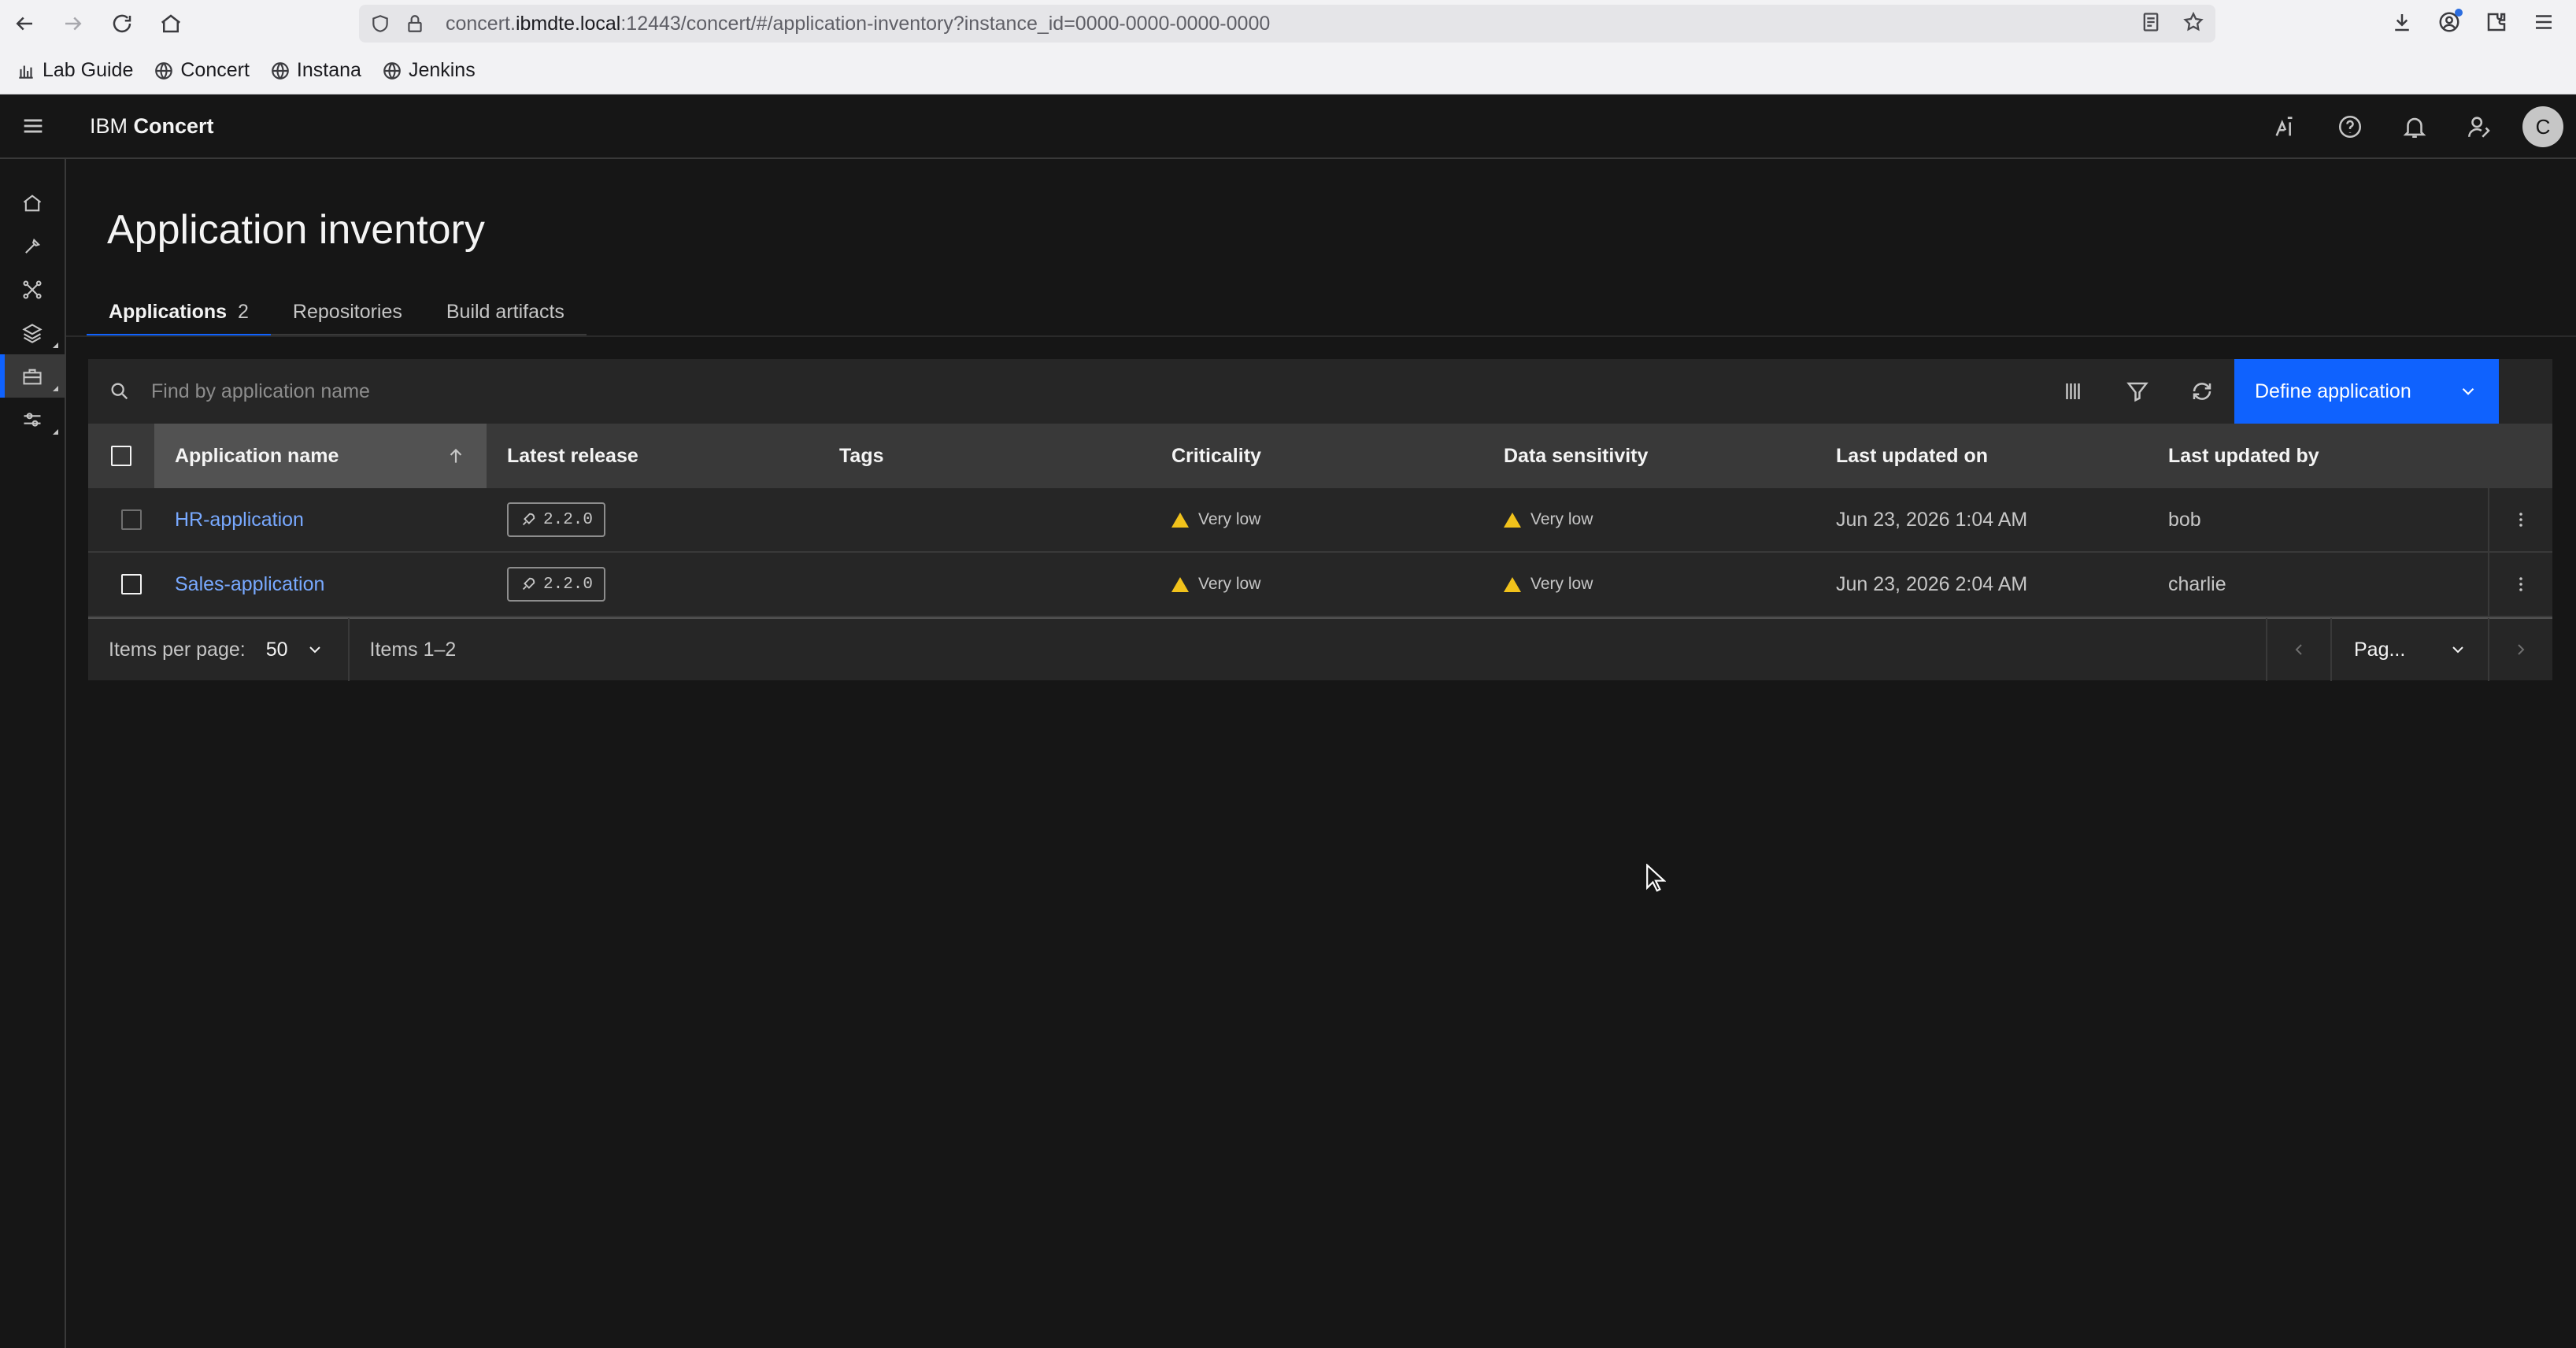 Image resolution: width=2576 pixels, height=1348 pixels. What do you see at coordinates (2544, 24) in the screenshot?
I see `browser-menu-icon` at bounding box center [2544, 24].